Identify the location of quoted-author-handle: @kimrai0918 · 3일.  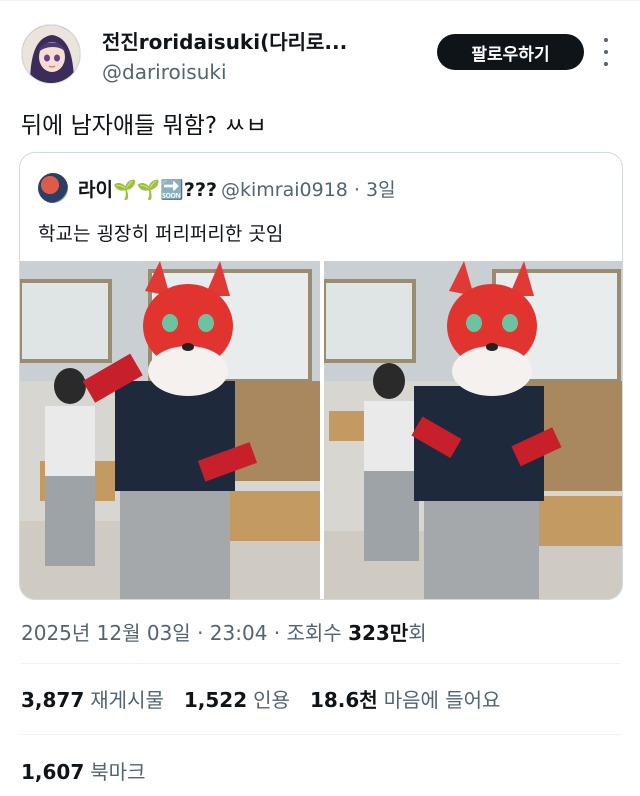
(308, 188).